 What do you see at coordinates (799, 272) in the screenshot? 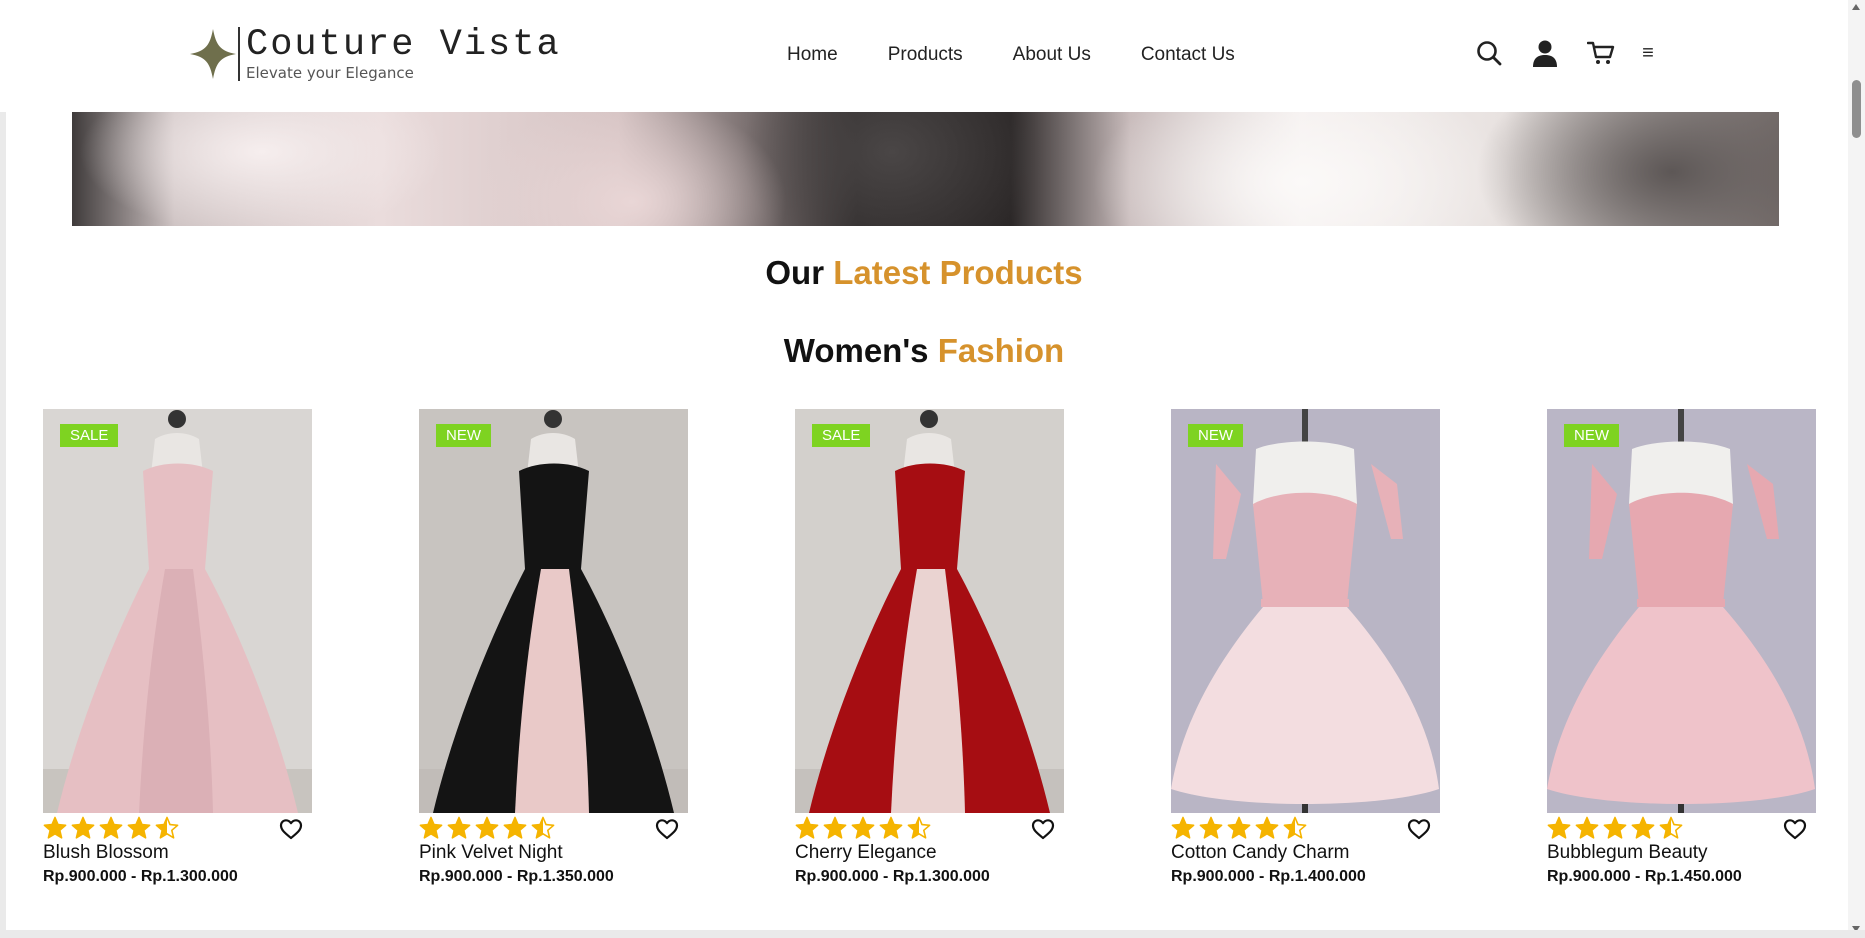
I see `heading-prefix: Our` at bounding box center [799, 272].